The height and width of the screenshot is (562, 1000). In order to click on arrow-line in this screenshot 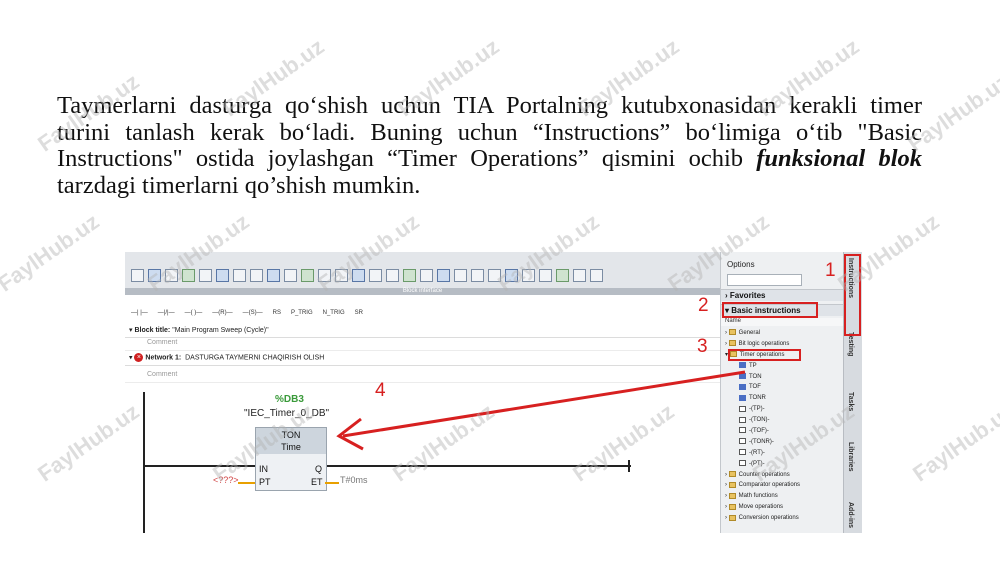, I will do `click(544, 404)`.